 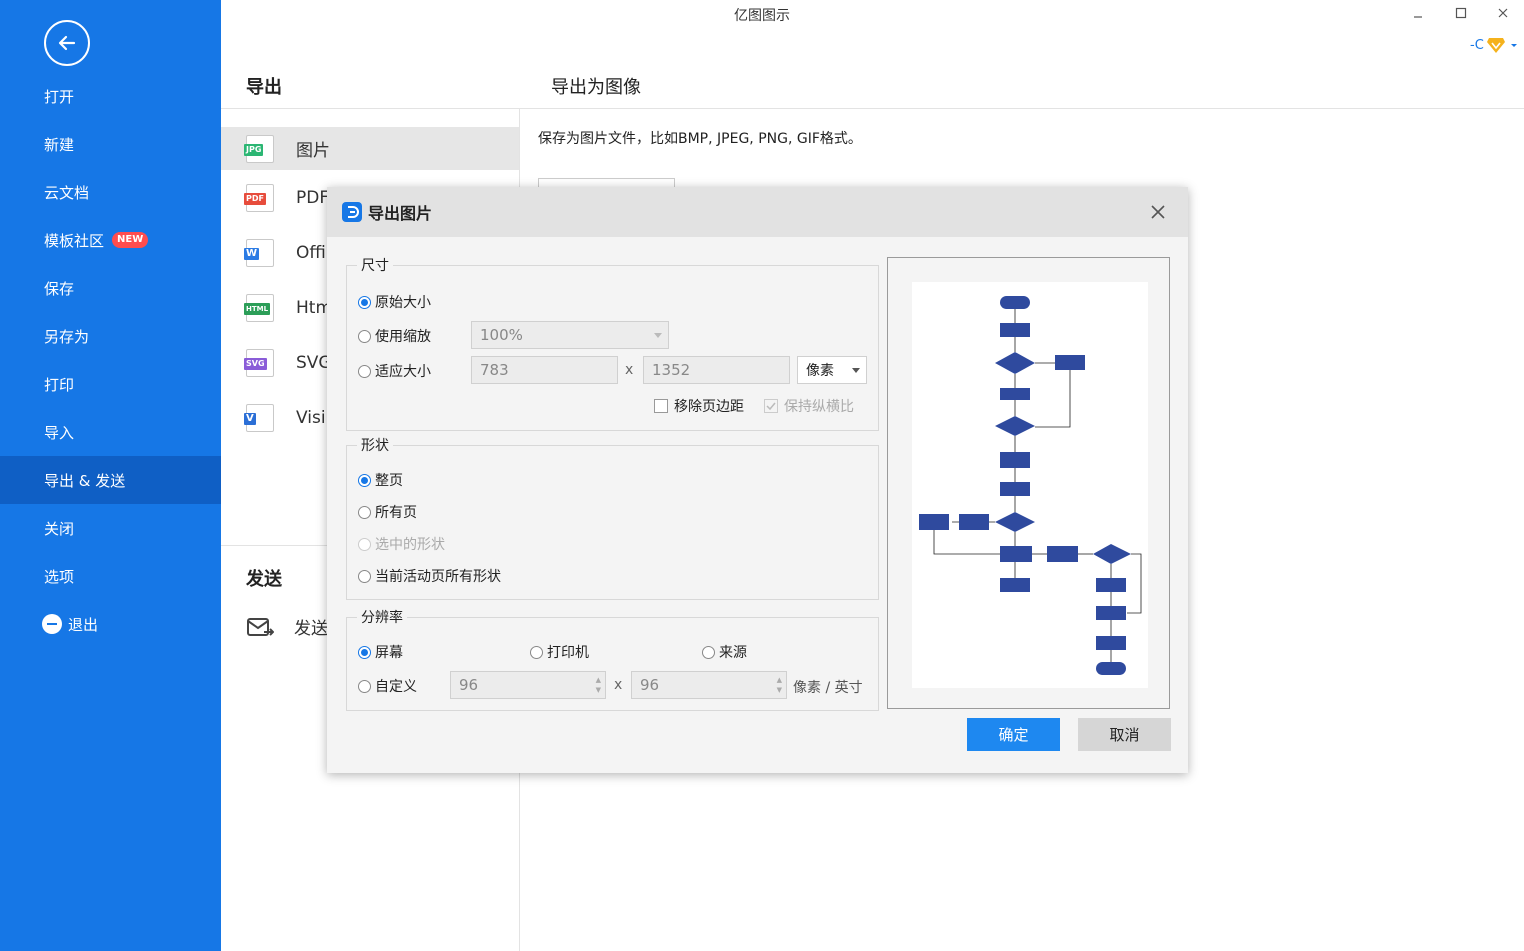 What do you see at coordinates (1503, 13) in the screenshot?
I see `close-window-button` at bounding box center [1503, 13].